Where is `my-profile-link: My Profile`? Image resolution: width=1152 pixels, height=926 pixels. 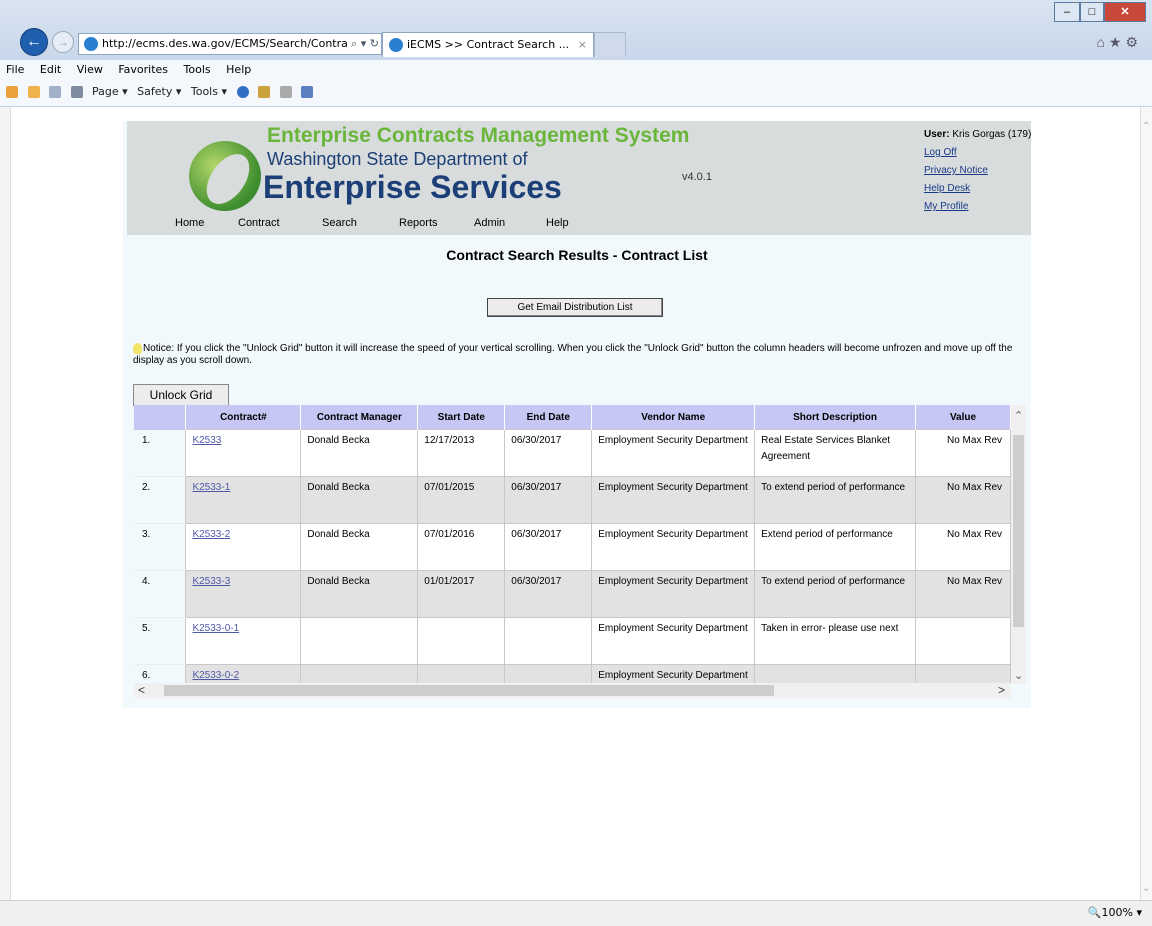 my-profile-link: My Profile is located at coordinates (983, 207).